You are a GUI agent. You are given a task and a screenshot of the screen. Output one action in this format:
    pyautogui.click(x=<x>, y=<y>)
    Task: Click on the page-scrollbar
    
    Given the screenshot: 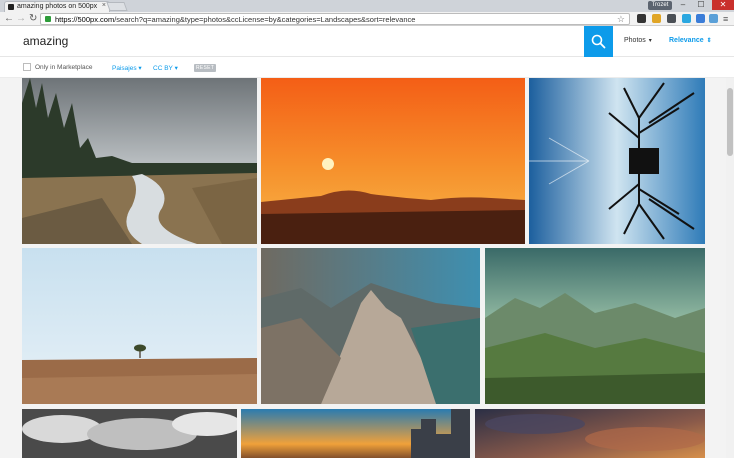 What is the action you would take?
    pyautogui.click(x=730, y=268)
    